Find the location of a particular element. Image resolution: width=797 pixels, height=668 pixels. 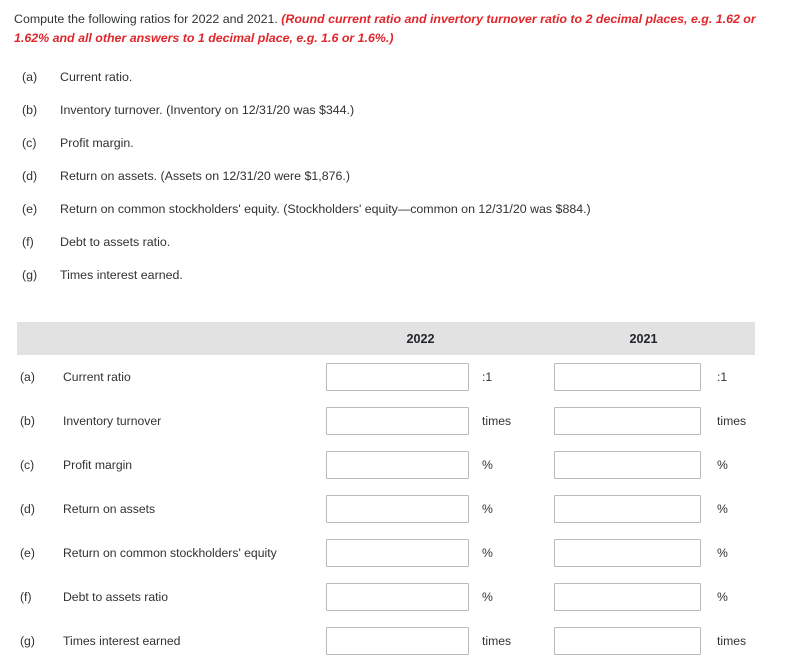

return-on-assets-2021-input is located at coordinates (627, 509).